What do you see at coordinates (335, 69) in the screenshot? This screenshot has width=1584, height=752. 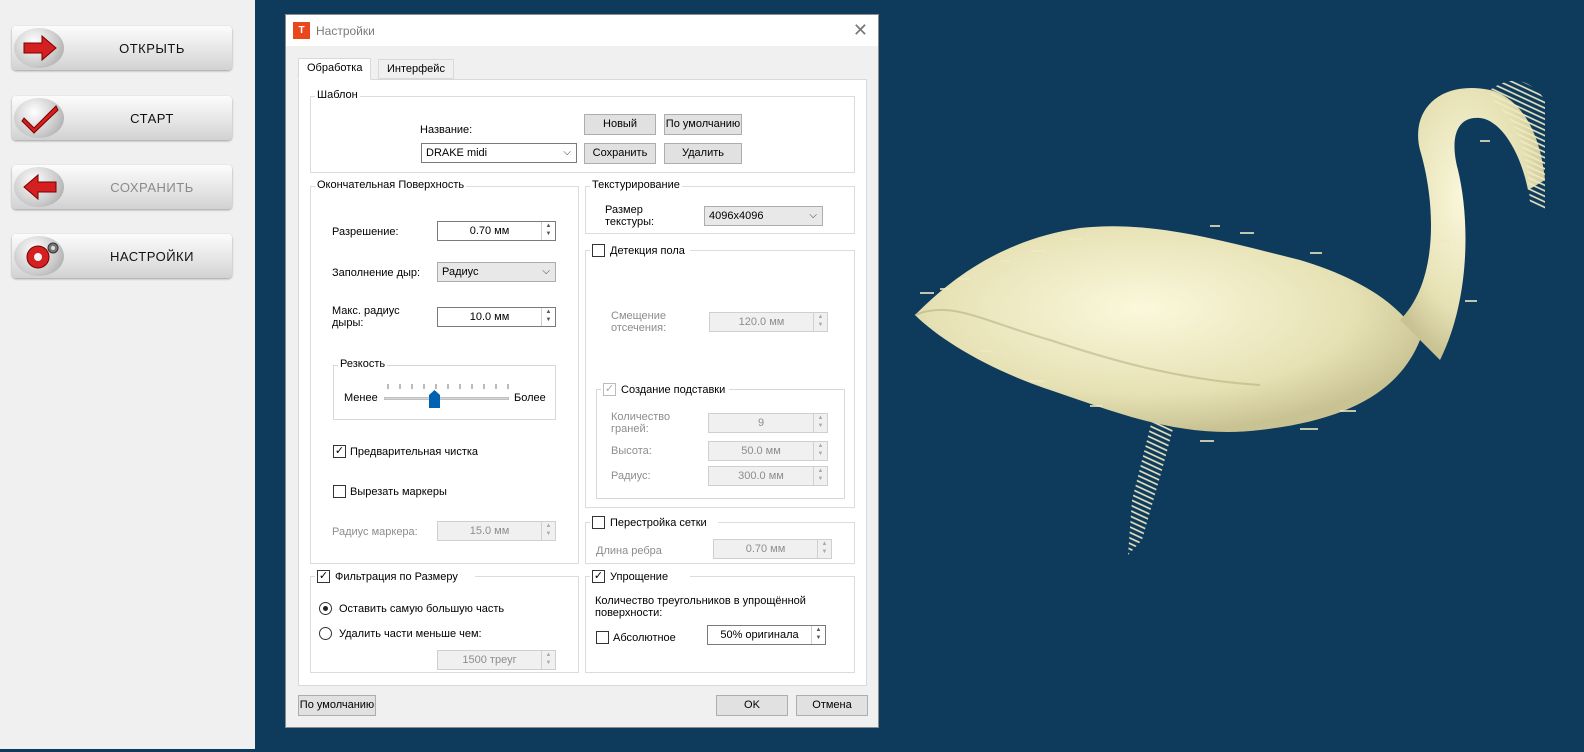 I see `tab-processing: Обработка` at bounding box center [335, 69].